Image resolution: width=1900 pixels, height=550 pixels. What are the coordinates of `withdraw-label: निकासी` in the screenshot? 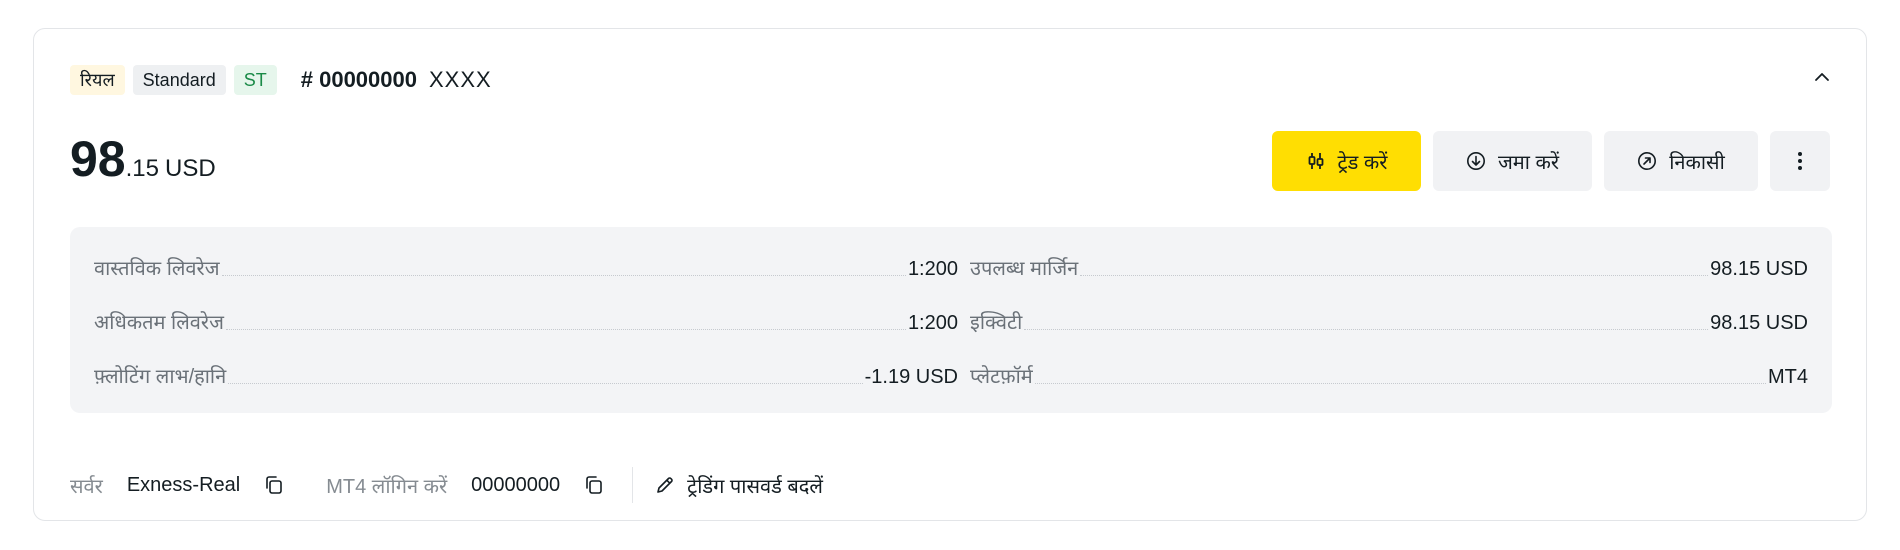 It's located at (1697, 162).